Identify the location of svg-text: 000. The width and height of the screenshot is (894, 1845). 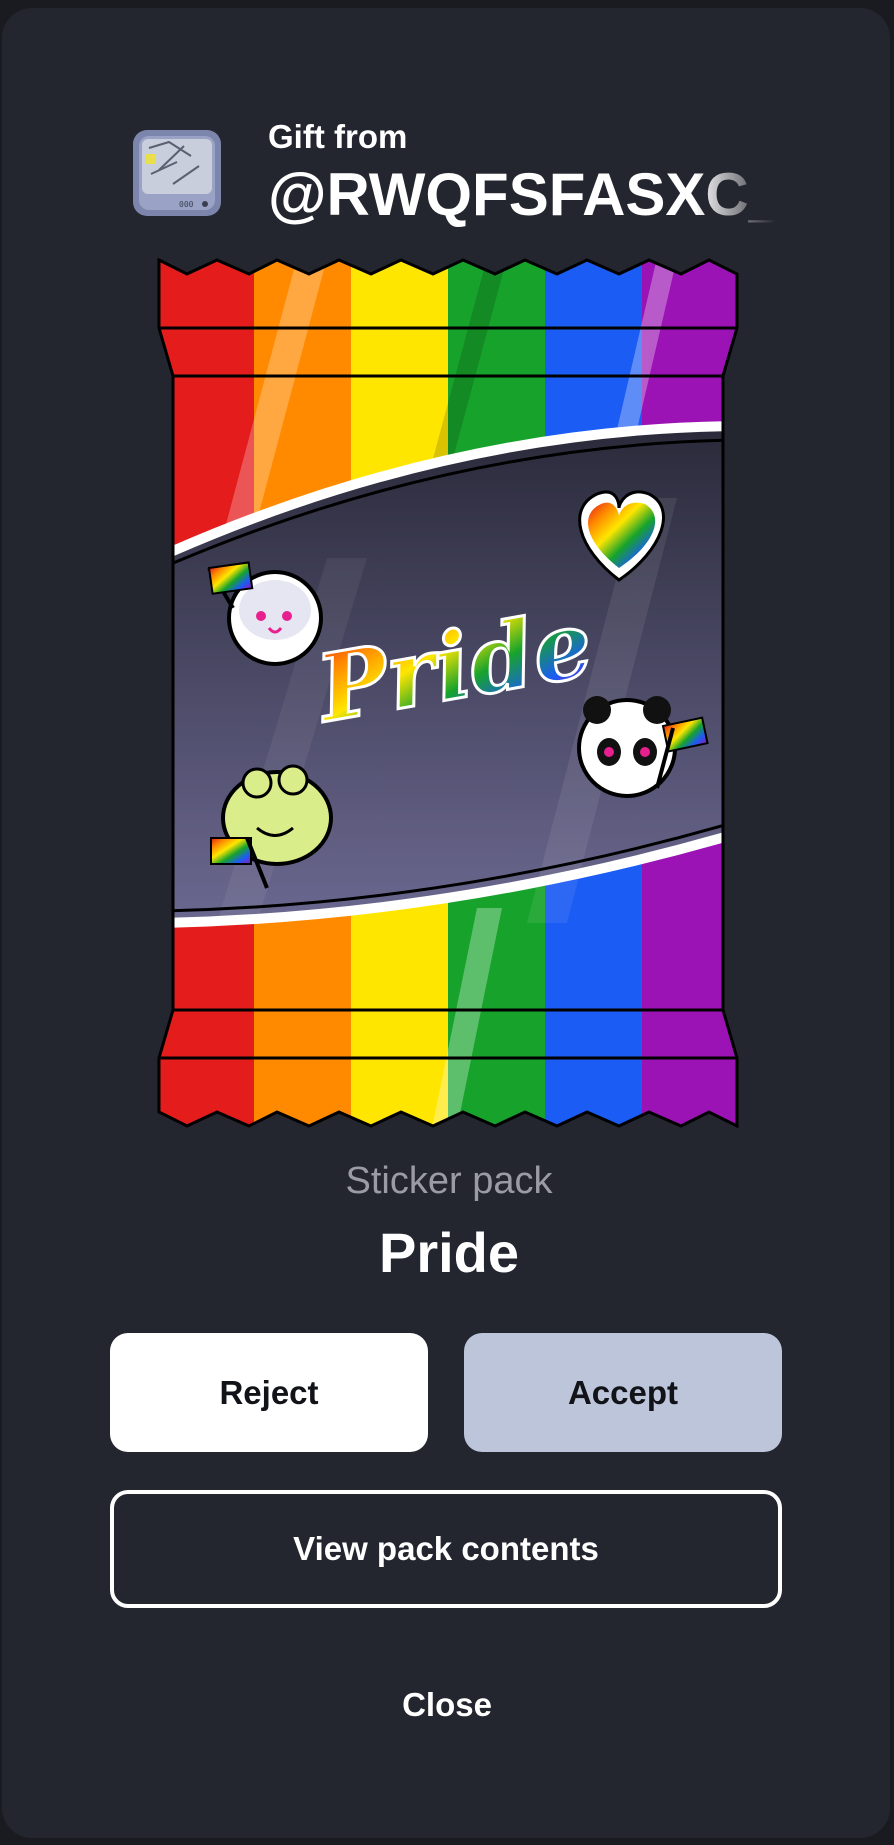
(186, 204).